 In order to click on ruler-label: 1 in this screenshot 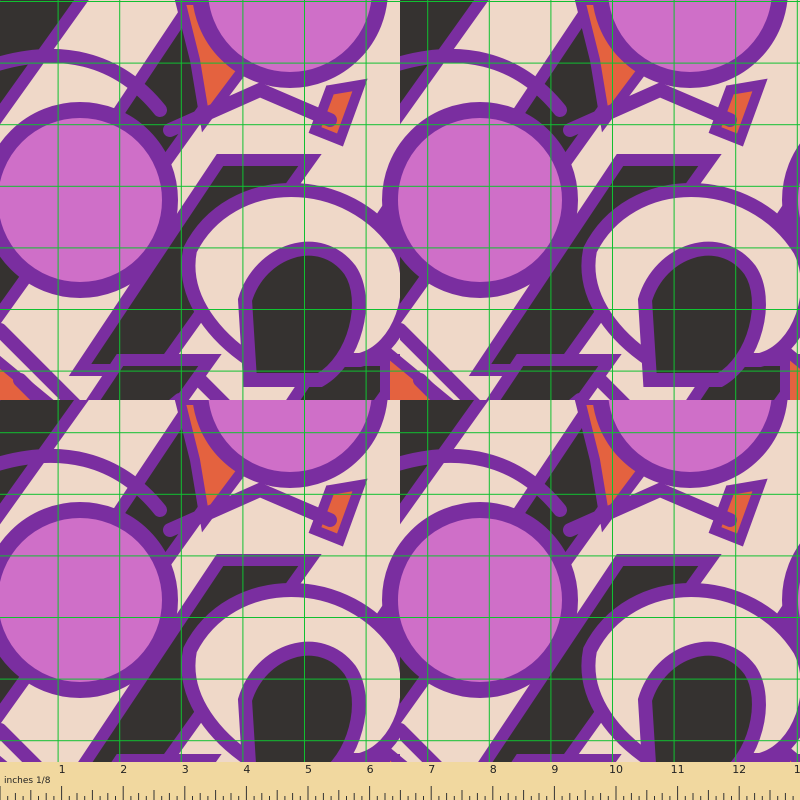, I will do `click(62, 769)`.